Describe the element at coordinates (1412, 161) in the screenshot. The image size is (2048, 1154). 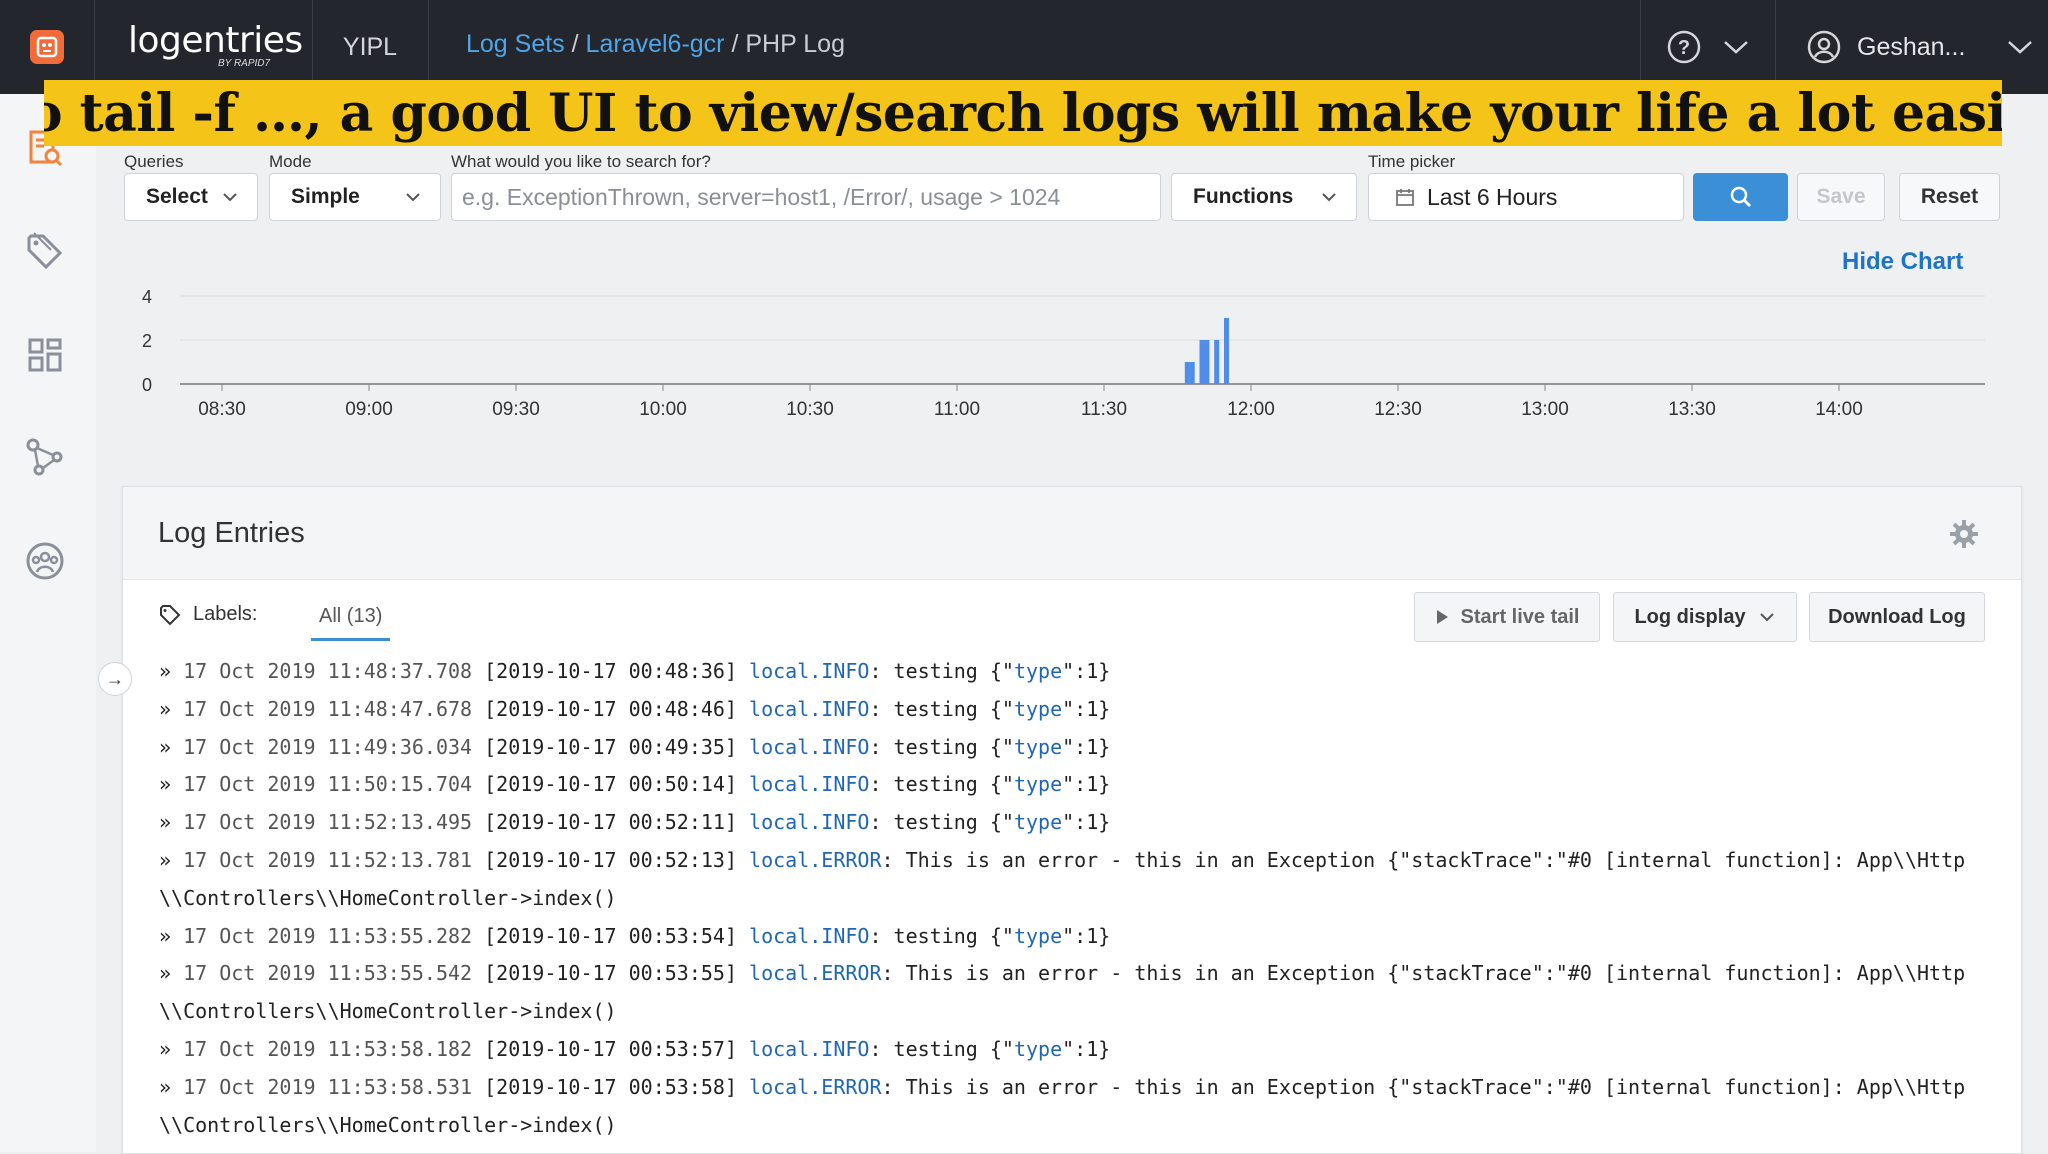
I see `time-picker-label: Time picker` at that location.